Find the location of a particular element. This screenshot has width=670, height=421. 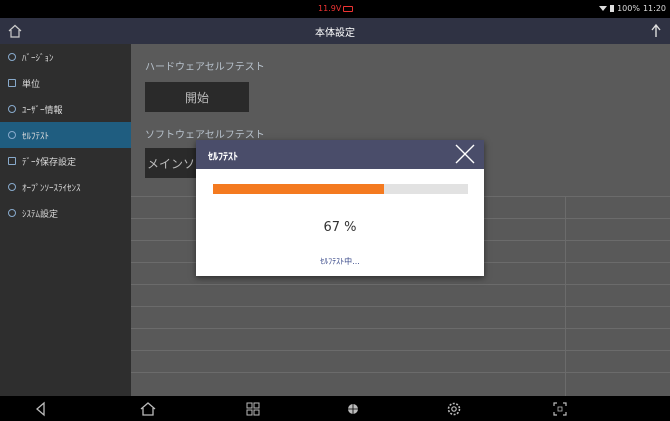

browser-icon is located at coordinates (353, 409).